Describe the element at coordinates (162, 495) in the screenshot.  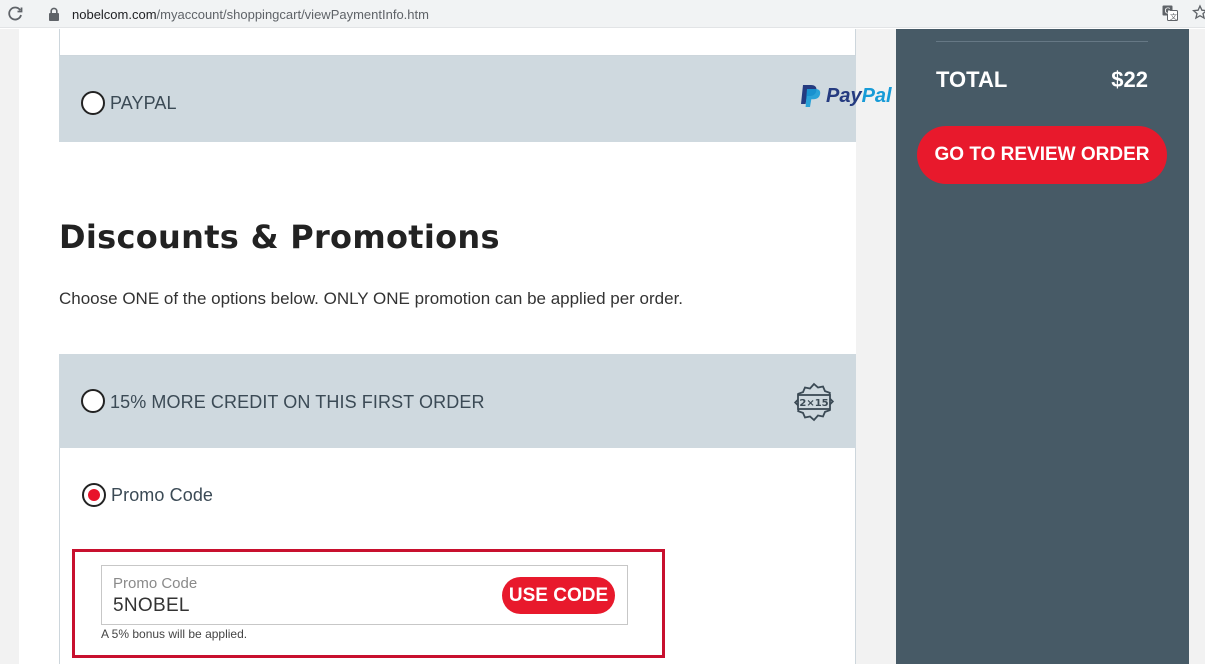
I see `promo-code-option-label: Promo Code` at that location.